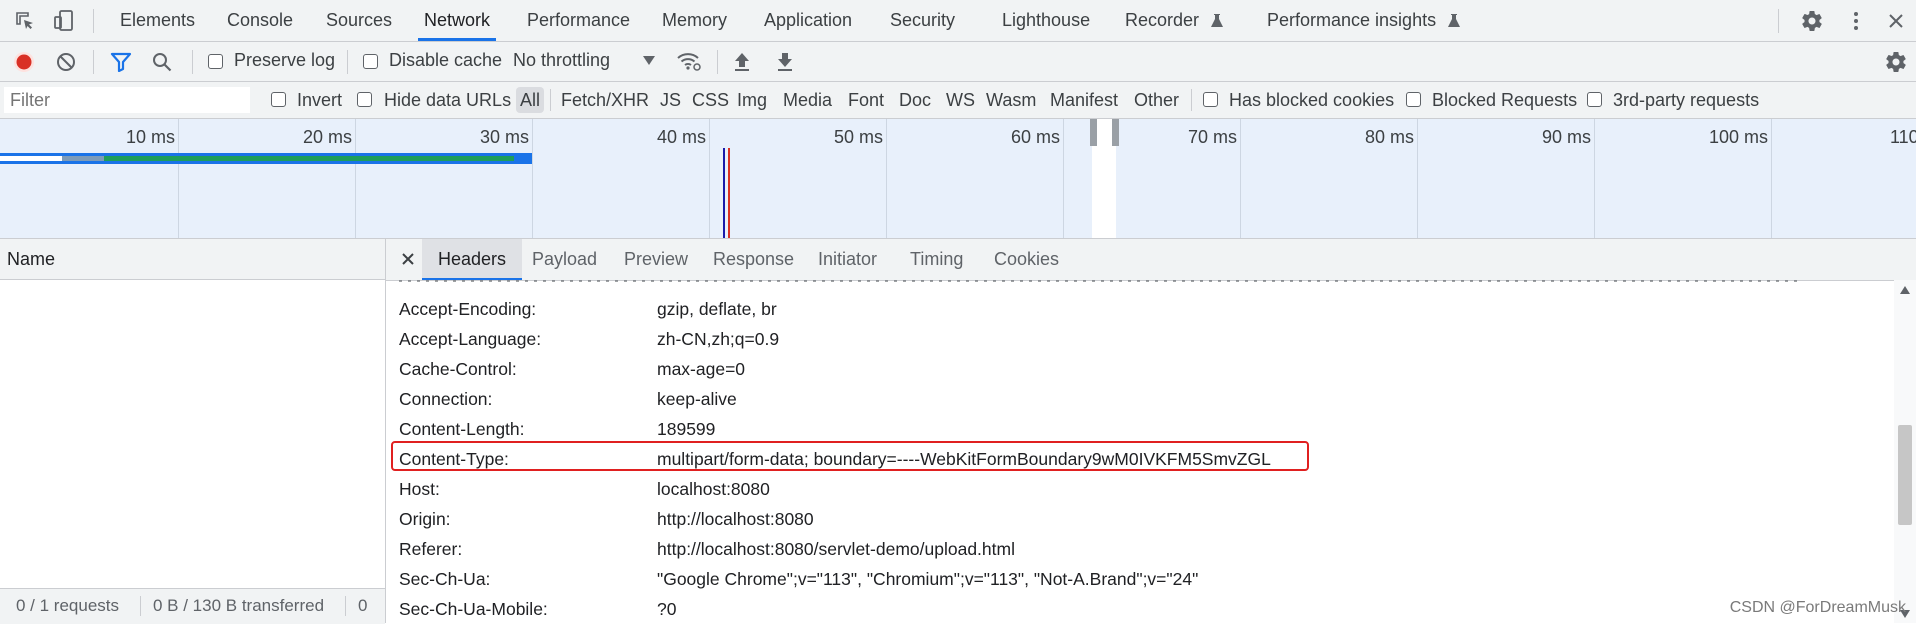 Image resolution: width=1916 pixels, height=625 pixels. What do you see at coordinates (752, 100) in the screenshot?
I see `type-filter-img: Img` at bounding box center [752, 100].